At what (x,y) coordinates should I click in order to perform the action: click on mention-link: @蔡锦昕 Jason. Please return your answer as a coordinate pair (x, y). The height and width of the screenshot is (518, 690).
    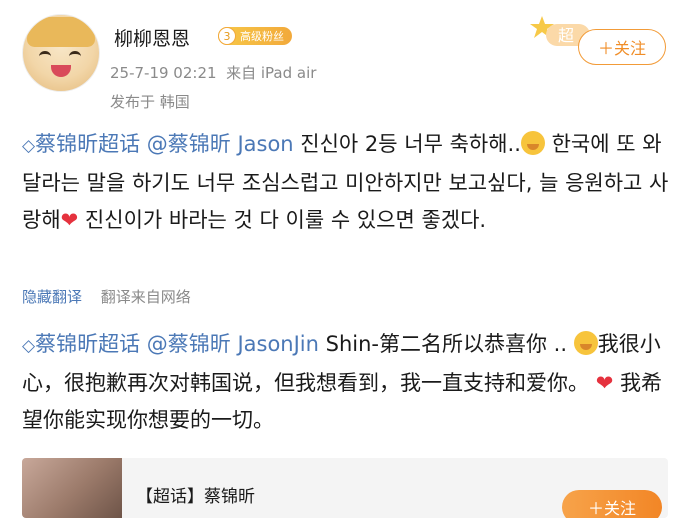
    Looking at the image, I should click on (220, 144).